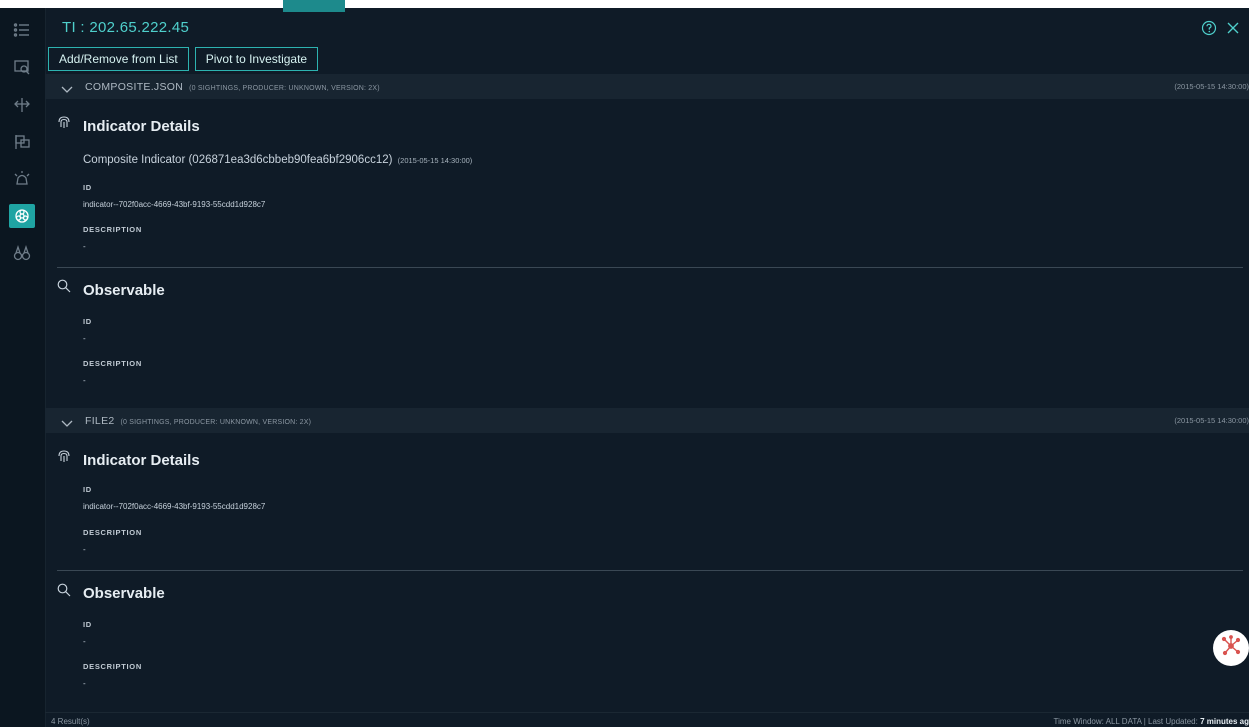 The width and height of the screenshot is (1249, 727). I want to click on list-icon, so click(22, 30).